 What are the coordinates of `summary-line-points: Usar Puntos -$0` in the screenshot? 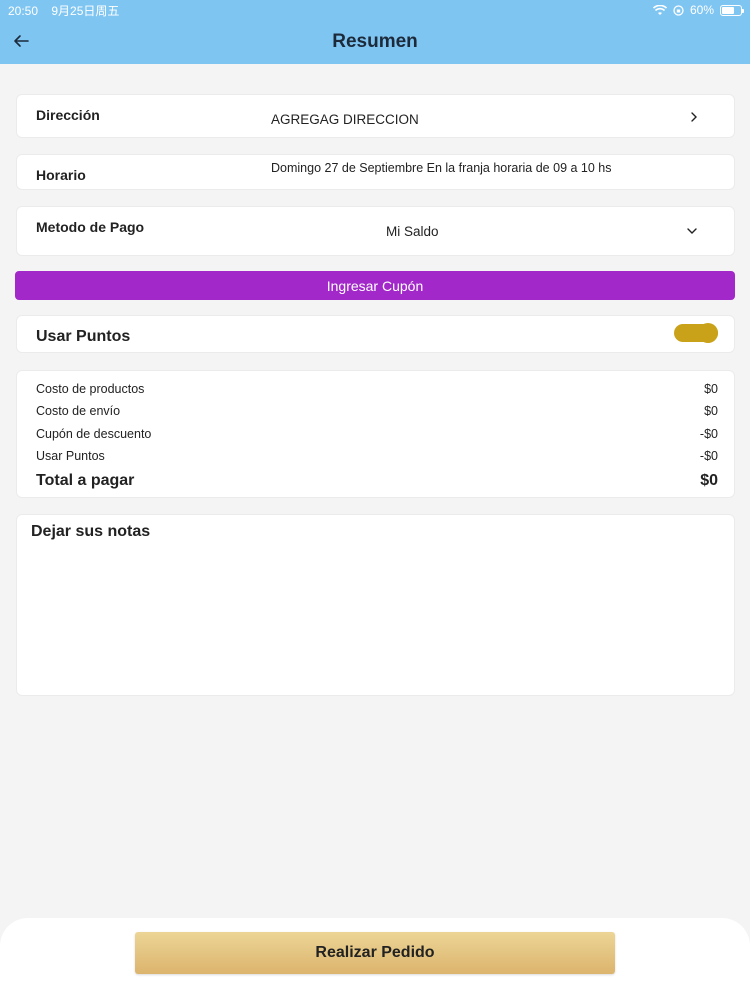 It's located at (377, 456).